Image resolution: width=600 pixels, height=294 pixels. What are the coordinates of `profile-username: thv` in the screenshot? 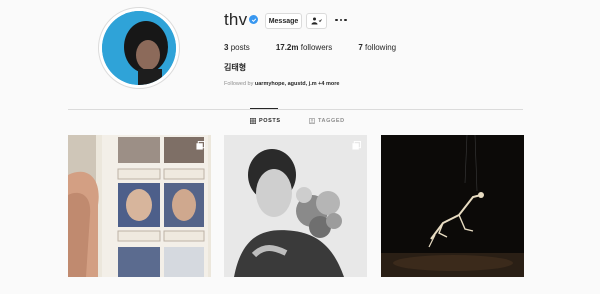 It's located at (236, 19).